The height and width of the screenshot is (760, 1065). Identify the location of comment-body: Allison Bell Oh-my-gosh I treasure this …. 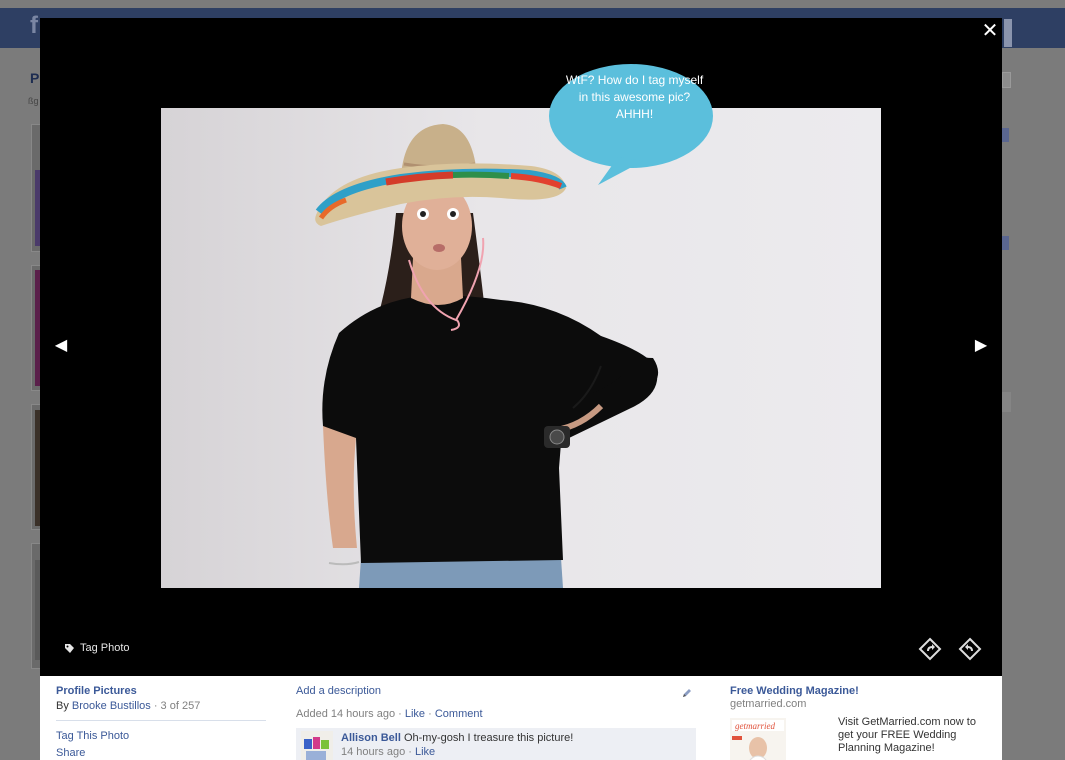
(518, 738).